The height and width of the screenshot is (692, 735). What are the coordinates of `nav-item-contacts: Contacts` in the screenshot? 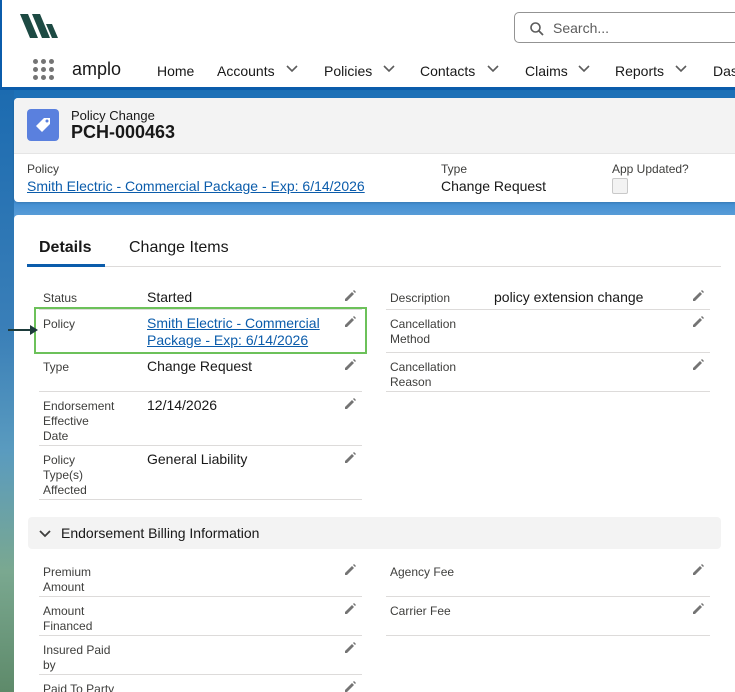 It's located at (447, 71).